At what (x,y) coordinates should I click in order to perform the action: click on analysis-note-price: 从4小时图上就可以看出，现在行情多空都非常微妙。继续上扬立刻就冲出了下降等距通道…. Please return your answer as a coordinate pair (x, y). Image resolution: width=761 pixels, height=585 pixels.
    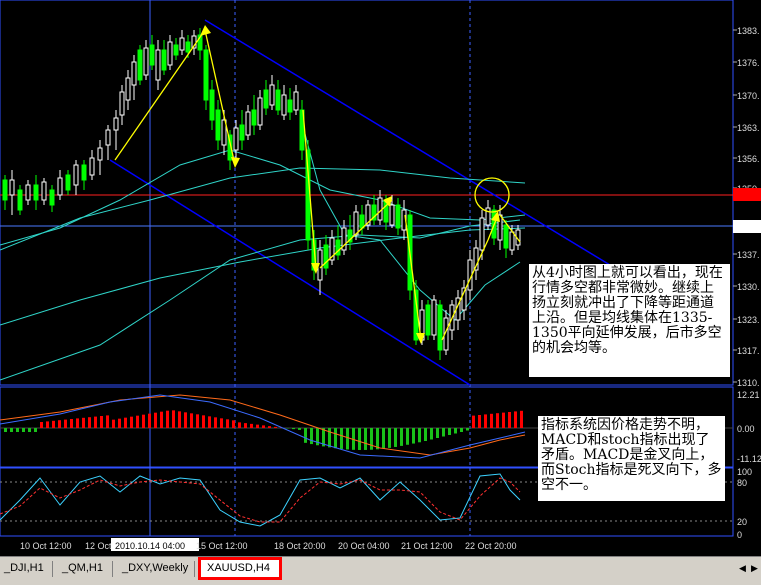
    Looking at the image, I should click on (629, 320).